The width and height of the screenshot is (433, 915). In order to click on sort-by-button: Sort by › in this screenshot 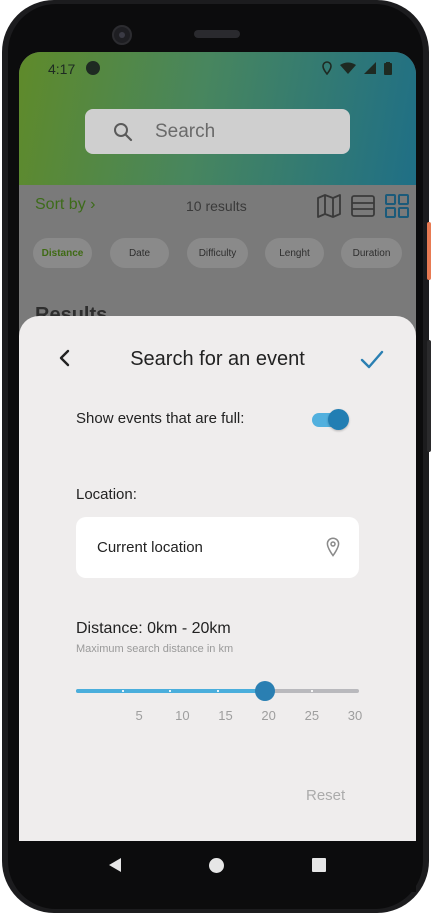, I will do `click(65, 205)`.